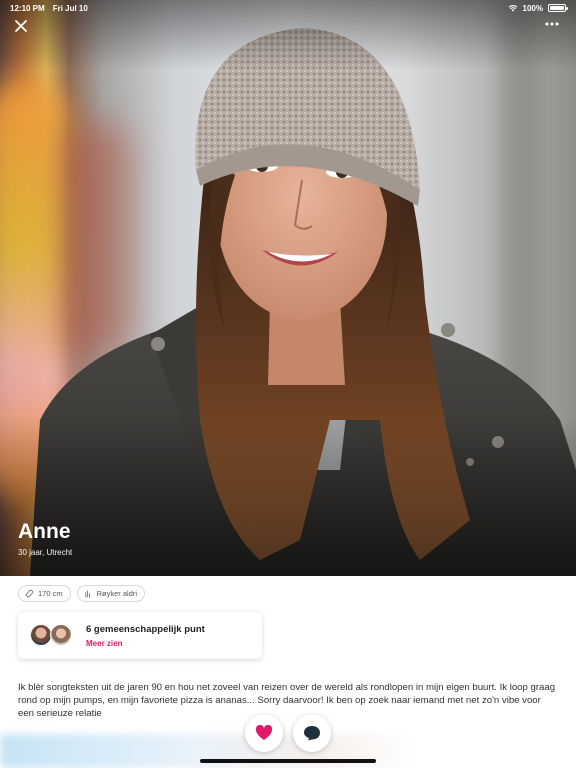 Image resolution: width=576 pixels, height=768 pixels. I want to click on like-button, so click(264, 733).